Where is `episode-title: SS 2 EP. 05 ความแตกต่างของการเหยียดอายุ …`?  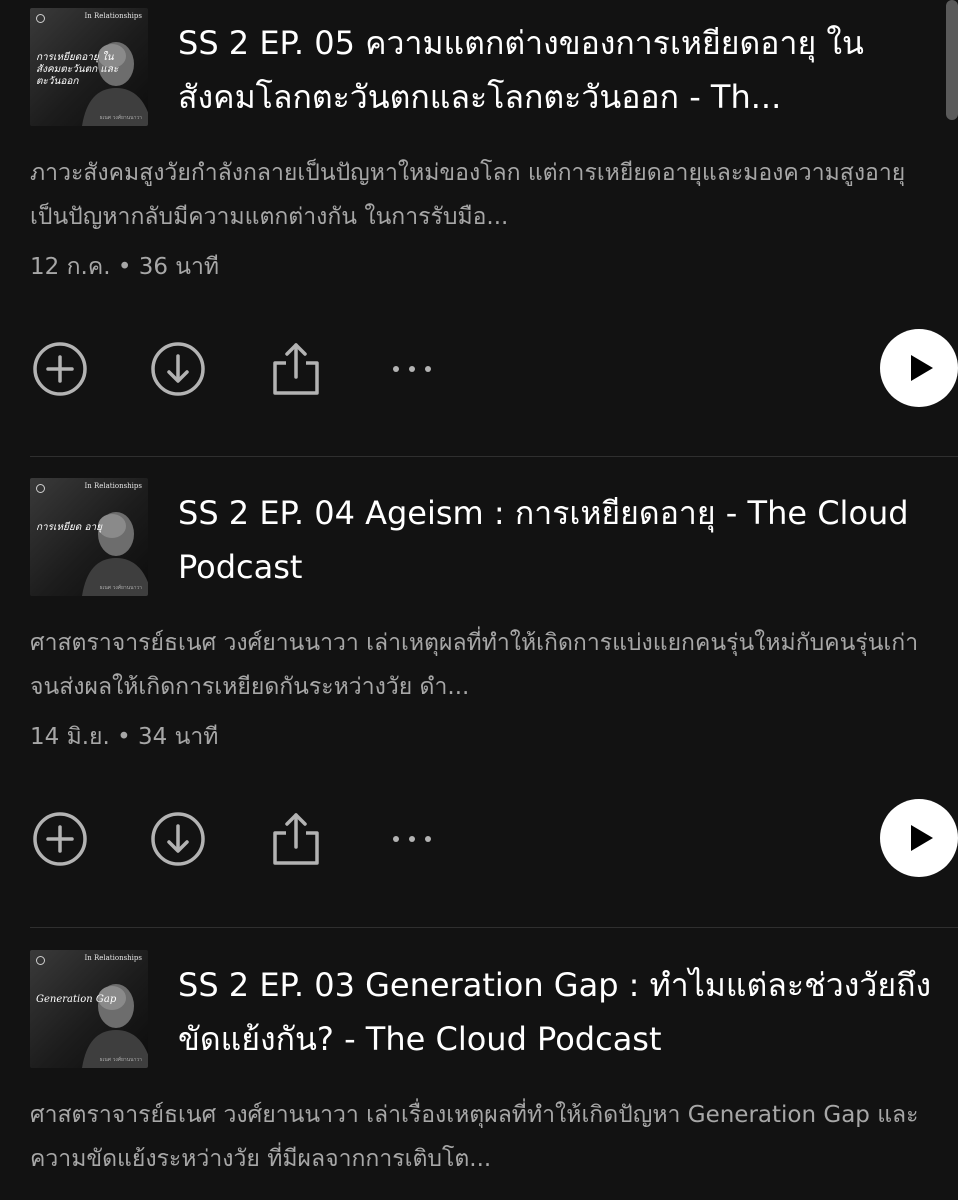
episode-title: SS 2 EP. 05 ความแตกต่างของการเหยียดอายุ … is located at coordinates (555, 70).